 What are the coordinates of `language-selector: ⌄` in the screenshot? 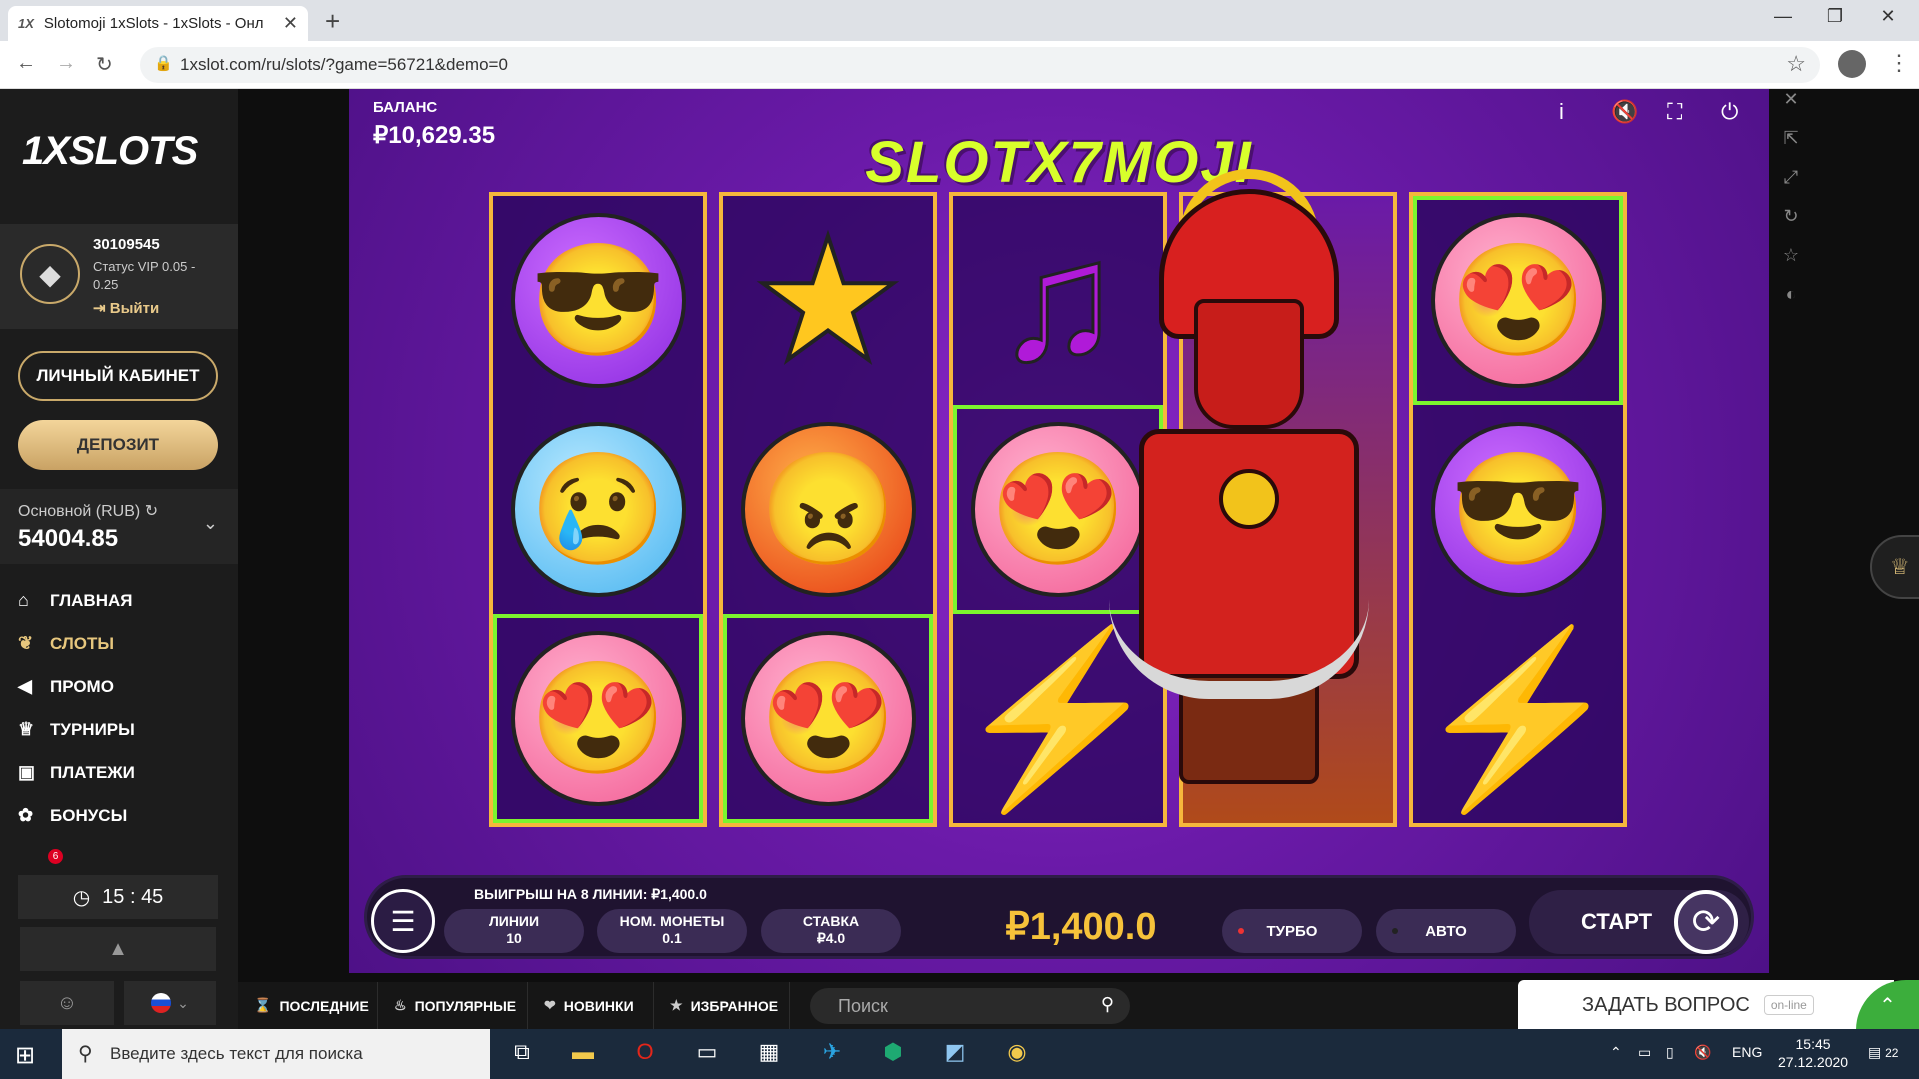 It's located at (170, 1003).